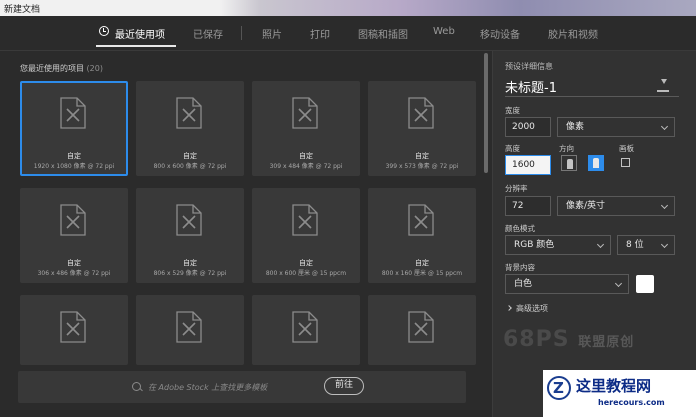  What do you see at coordinates (529, 66) in the screenshot?
I see `preset-heading: 预设详细信息` at bounding box center [529, 66].